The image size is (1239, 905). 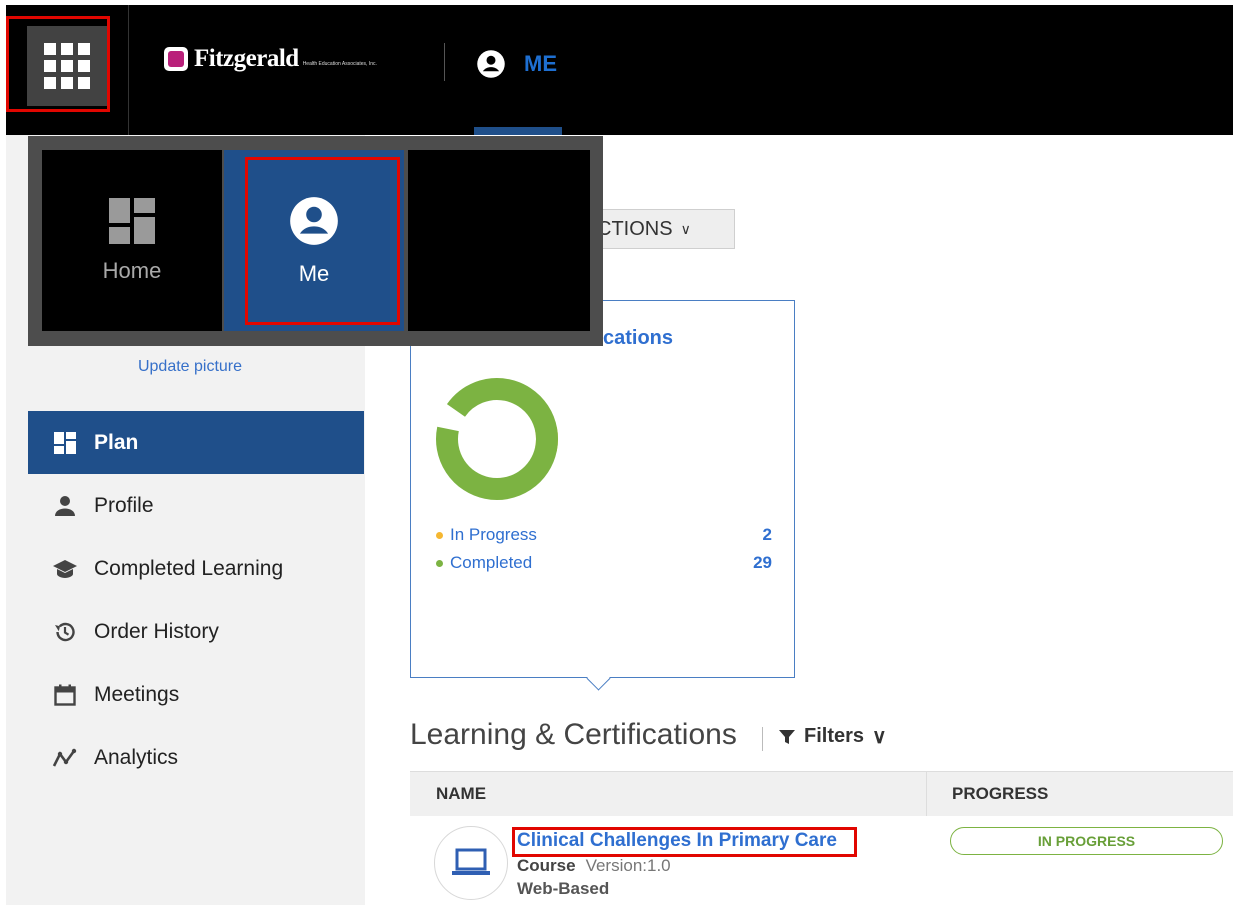 I want to click on sidebar-item-plan: Plan, so click(x=196, y=442).